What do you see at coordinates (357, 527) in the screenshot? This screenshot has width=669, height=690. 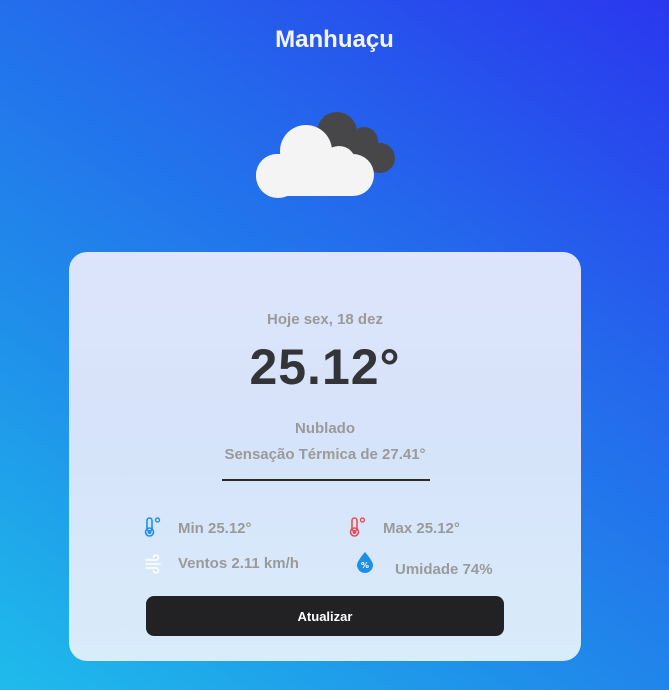 I see `thermometer-hot-icon` at bounding box center [357, 527].